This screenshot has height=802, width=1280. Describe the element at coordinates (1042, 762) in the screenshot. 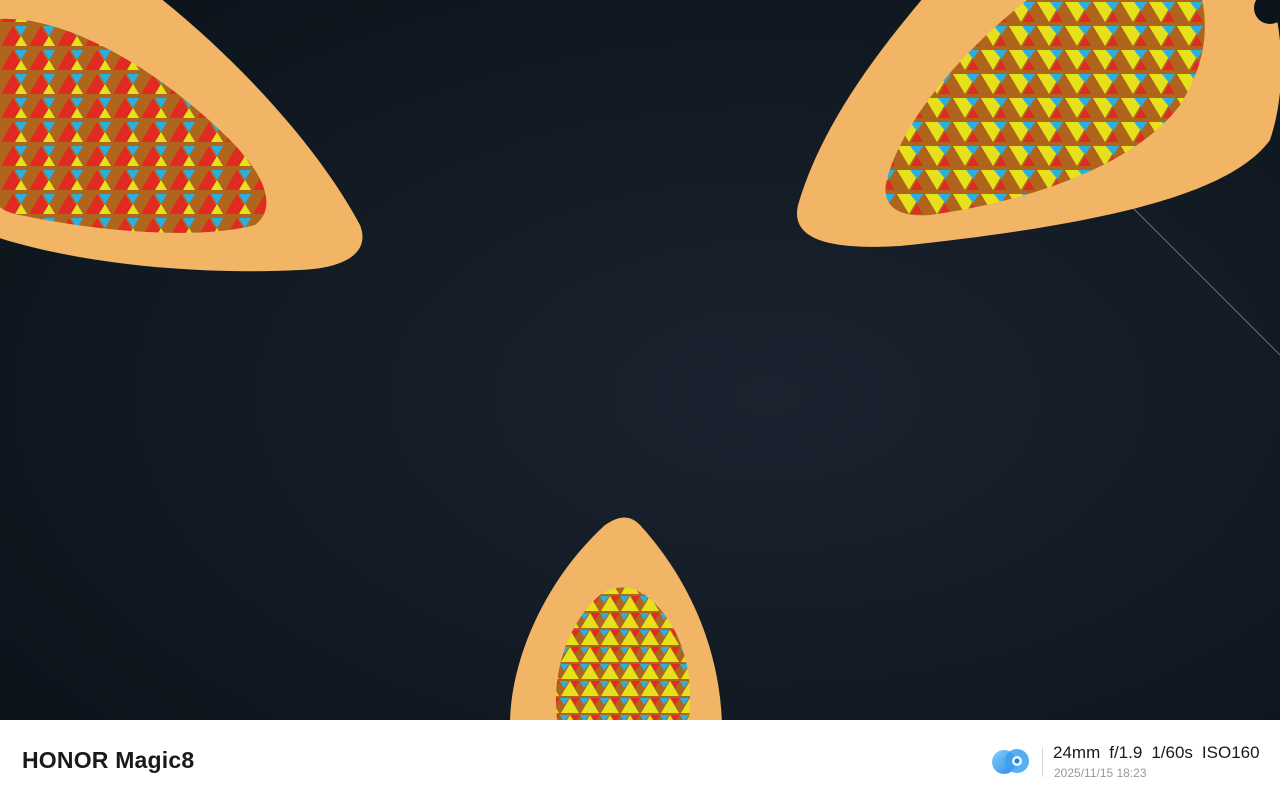

I see `divider` at that location.